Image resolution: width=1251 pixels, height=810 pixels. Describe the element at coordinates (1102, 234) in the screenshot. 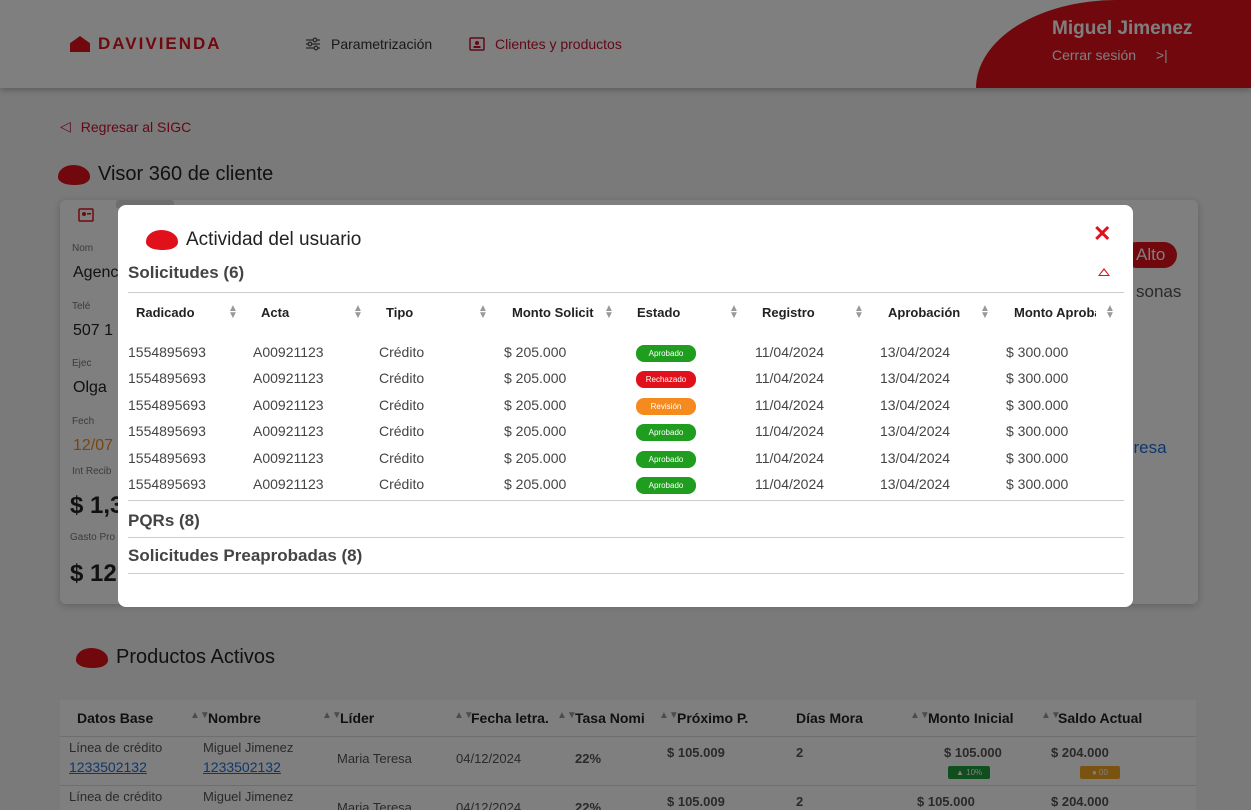

I see `close-icon: ✕` at that location.